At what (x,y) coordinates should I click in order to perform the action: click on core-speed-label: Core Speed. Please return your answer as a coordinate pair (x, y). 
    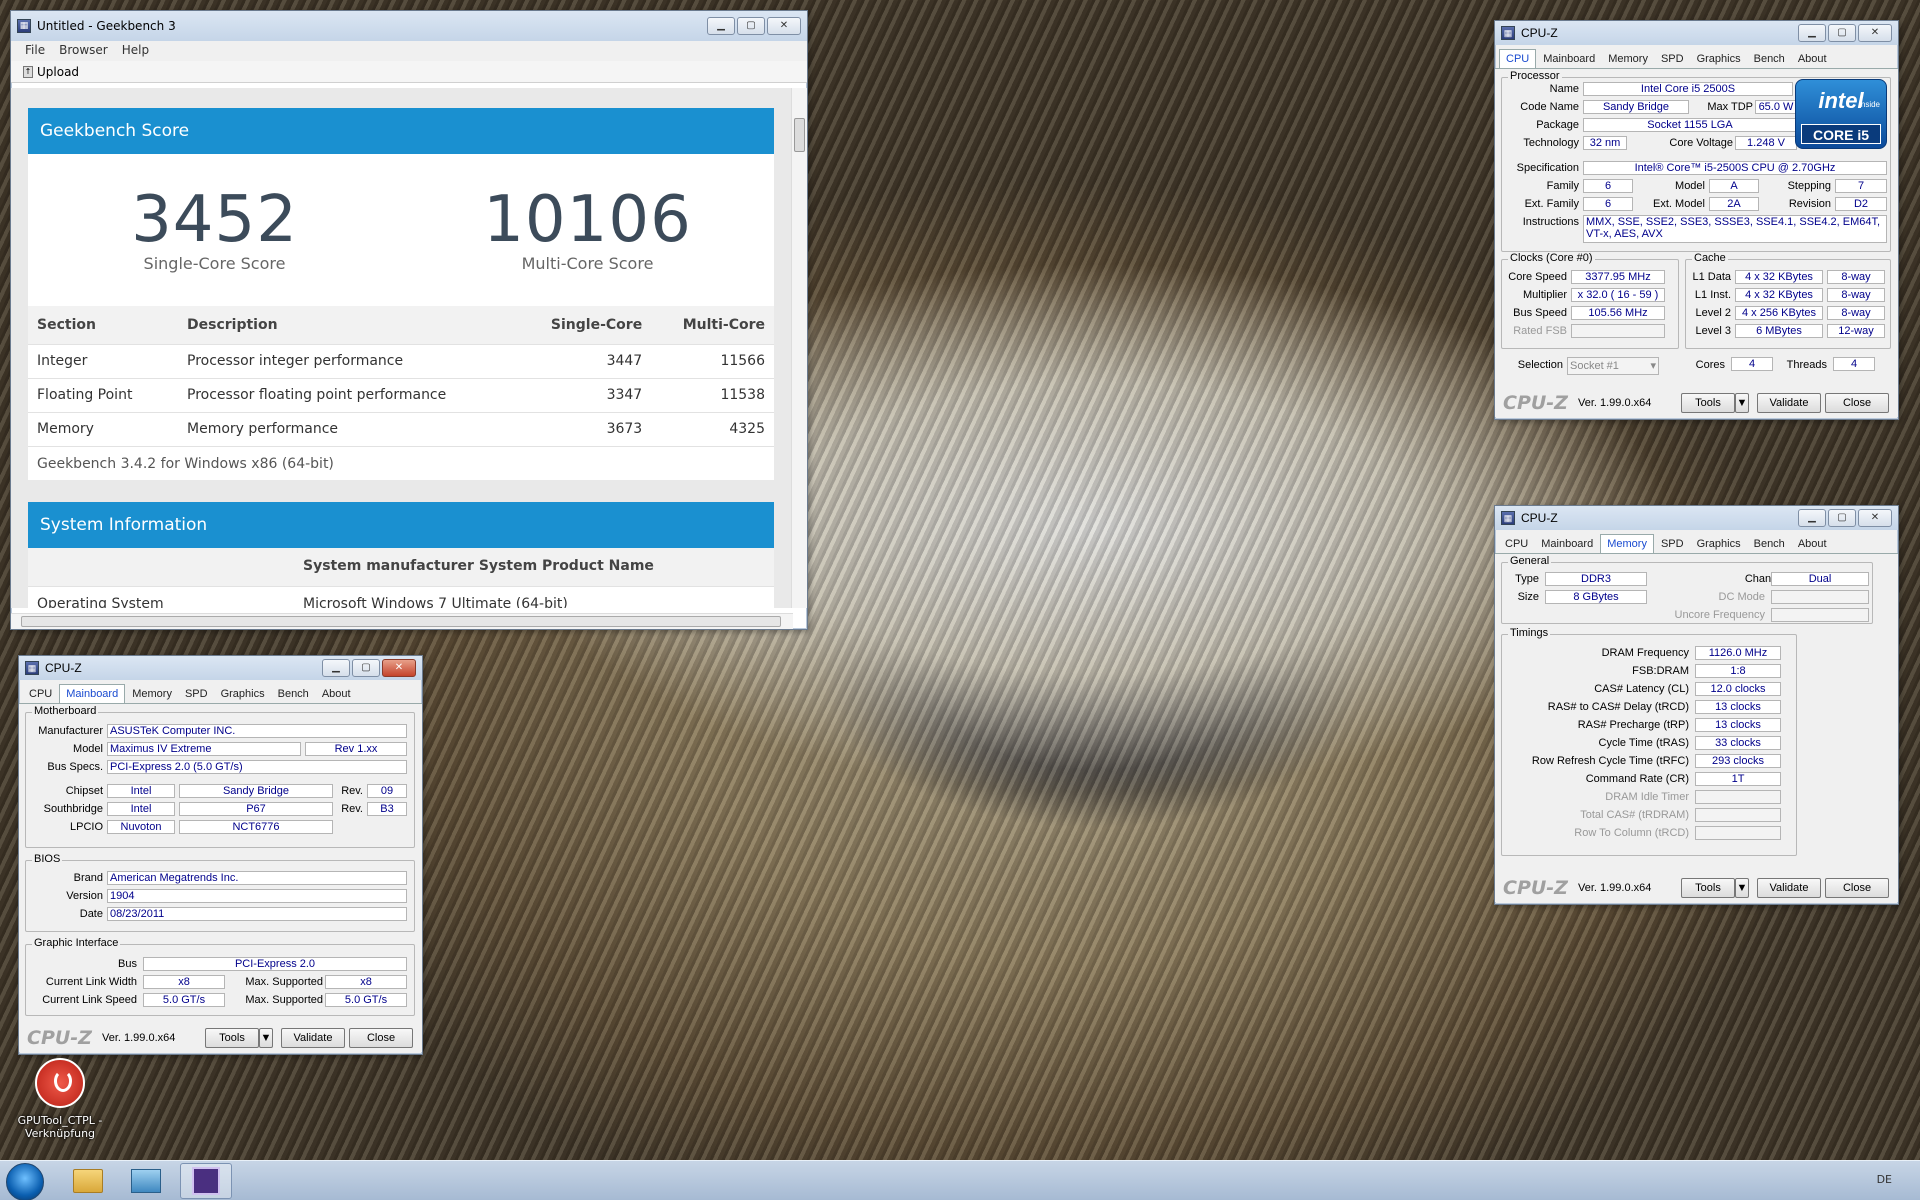
    Looking at the image, I should click on (1537, 277).